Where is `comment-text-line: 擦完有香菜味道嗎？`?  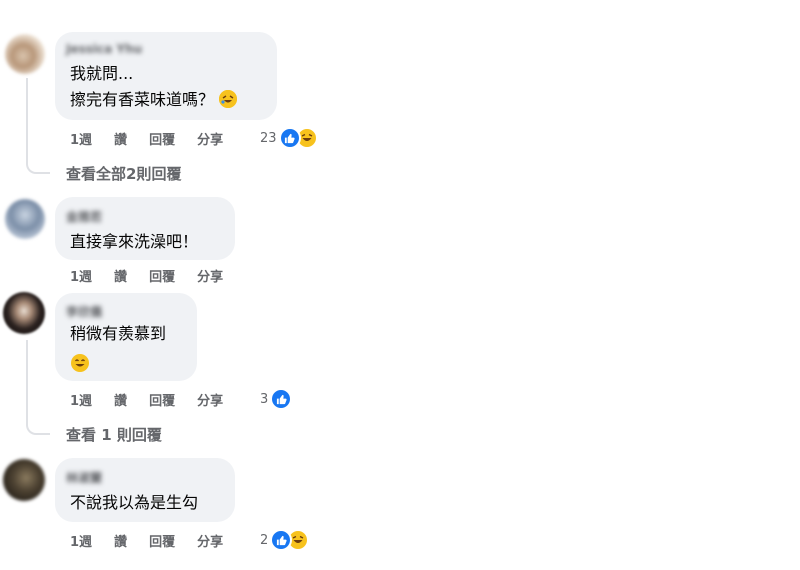
comment-text-line: 擦完有香菜味道嗎？ is located at coordinates (154, 100).